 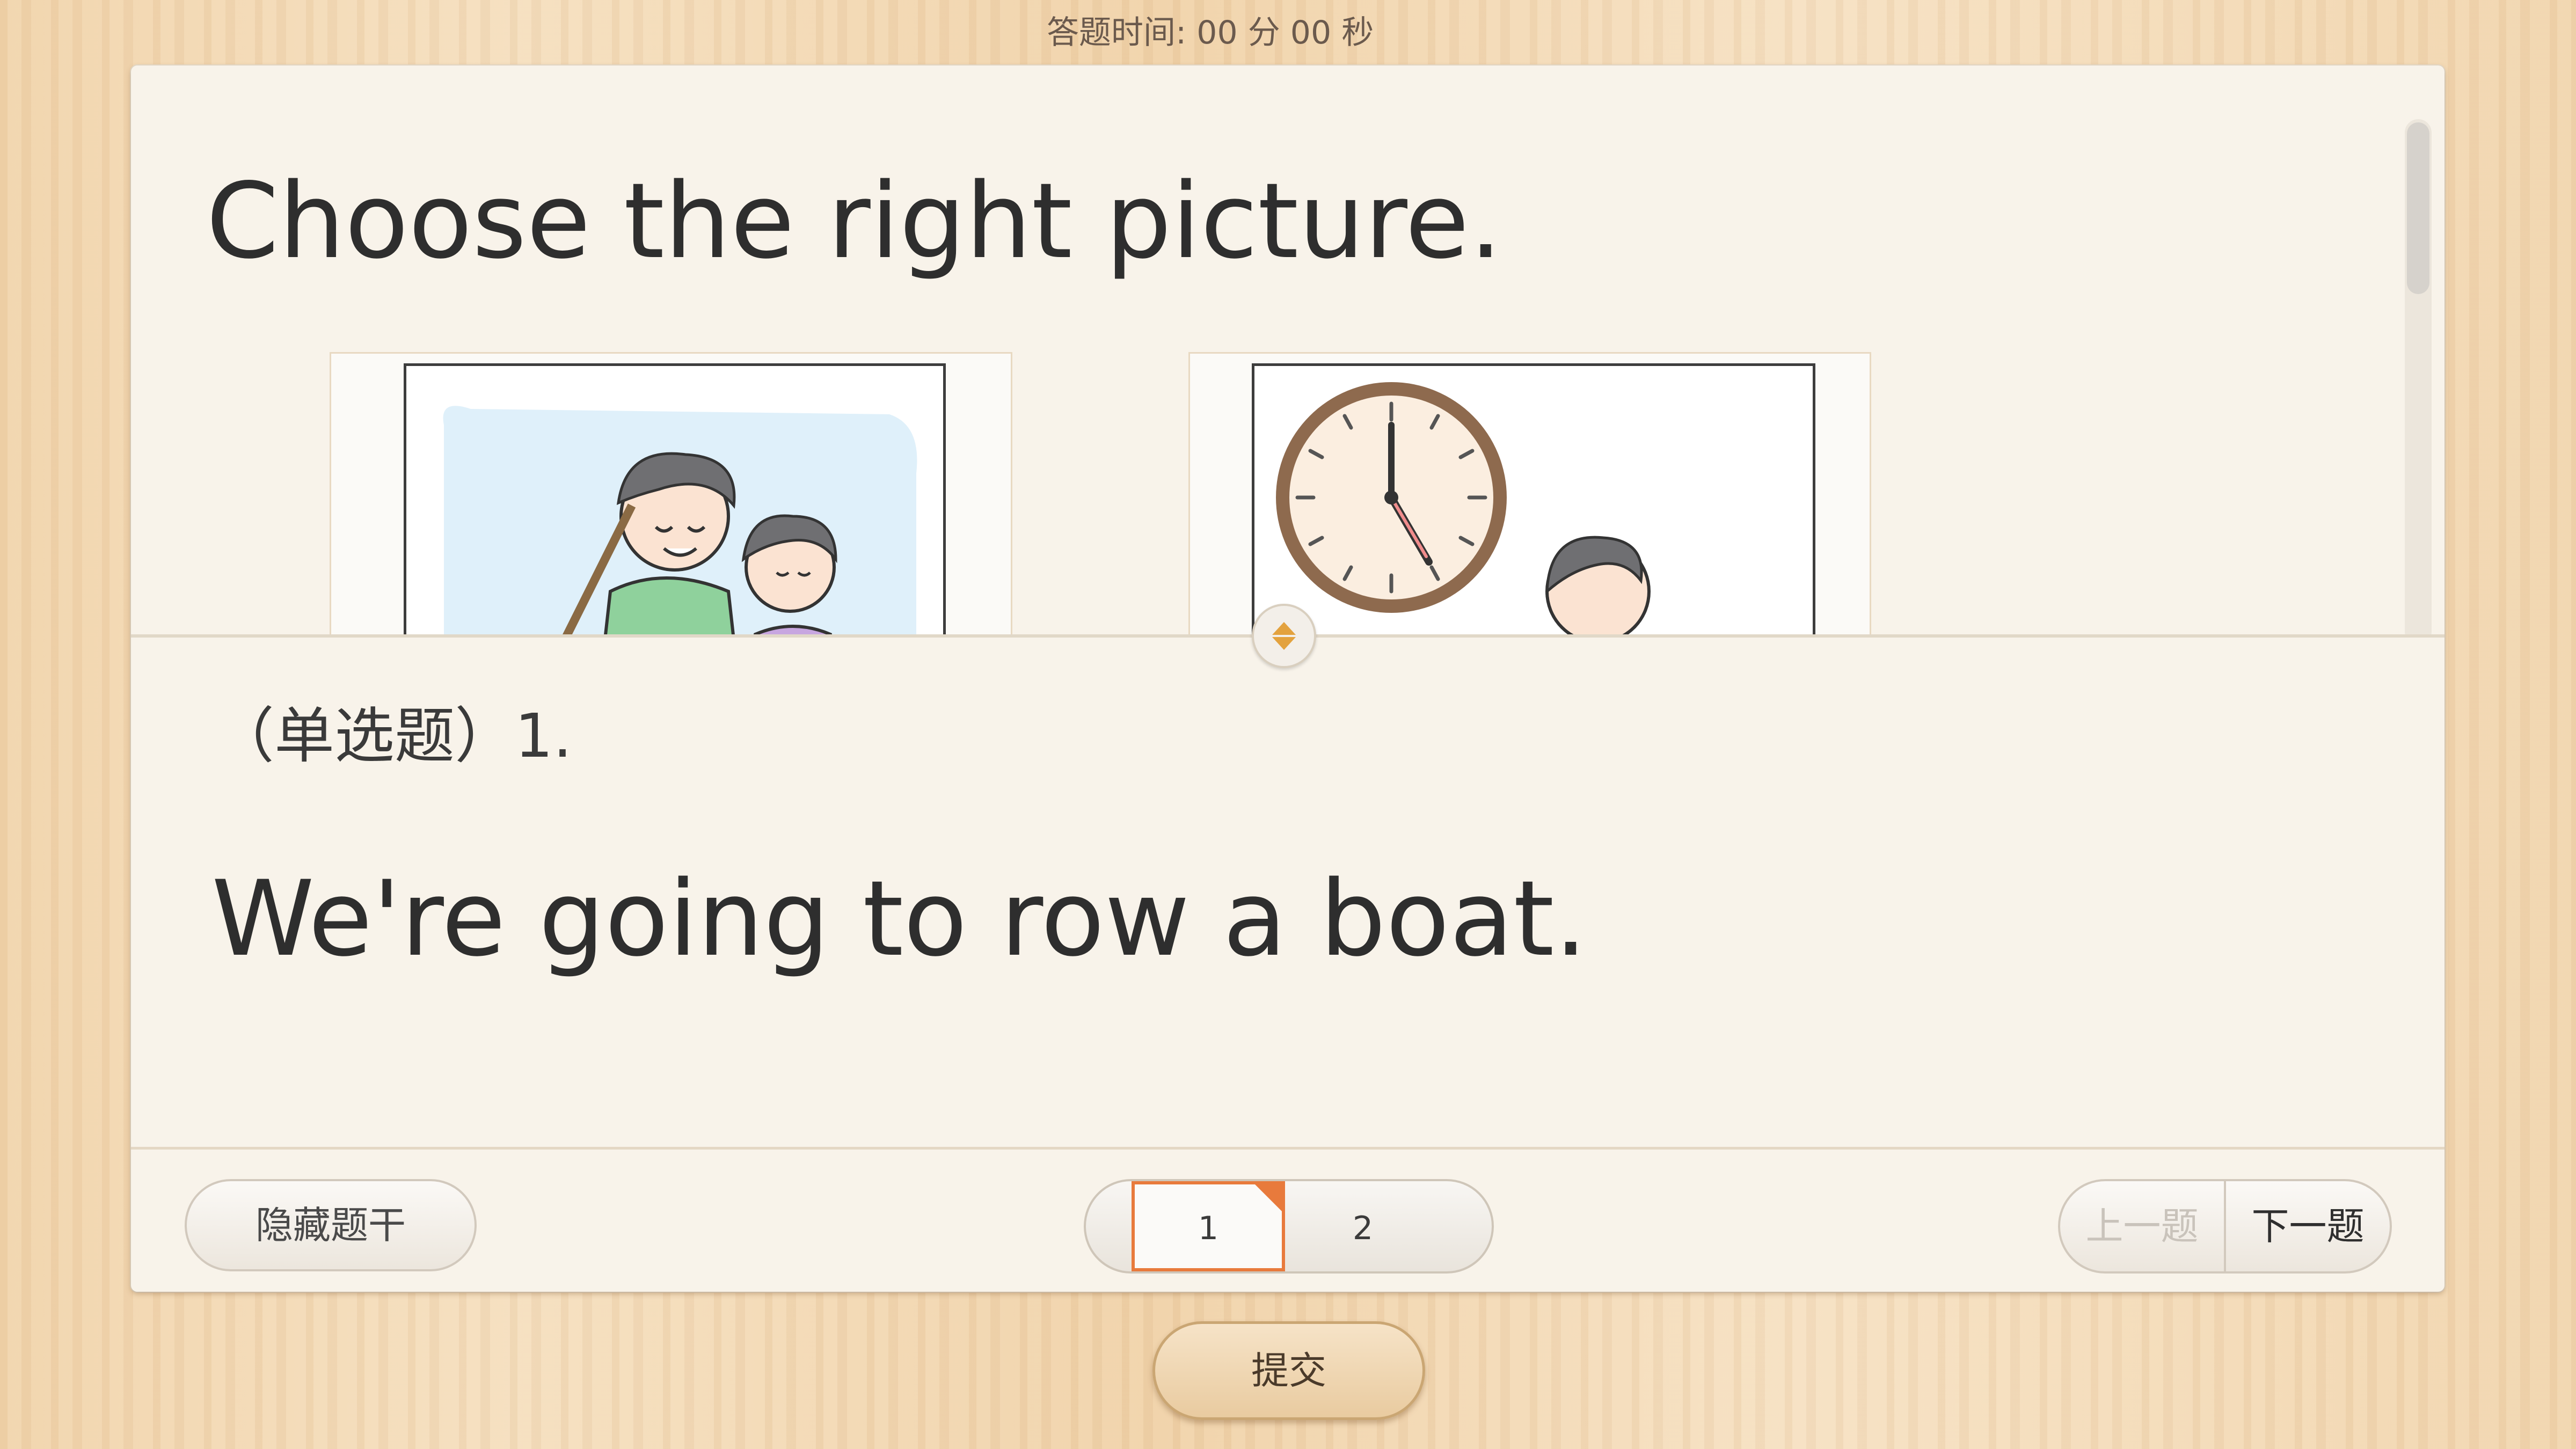 I want to click on bottom-toolbar: 隐藏题干 1 2 上一题 下一题, so click(x=1287, y=1220).